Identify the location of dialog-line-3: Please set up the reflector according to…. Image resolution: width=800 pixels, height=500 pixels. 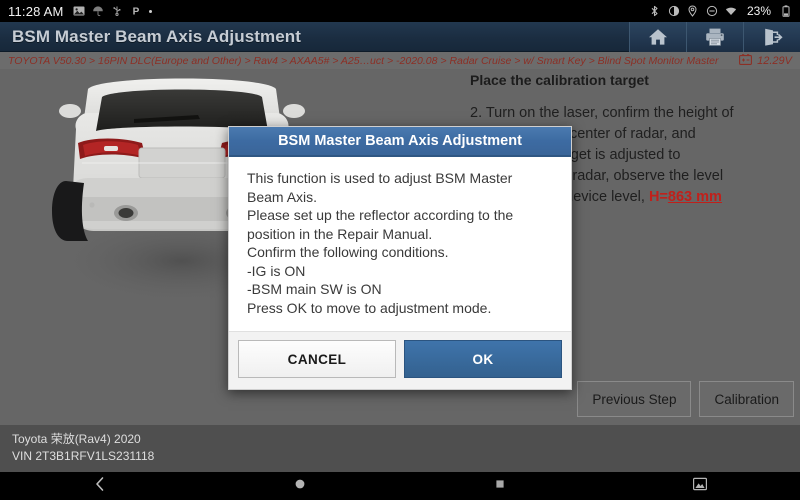
(380, 215).